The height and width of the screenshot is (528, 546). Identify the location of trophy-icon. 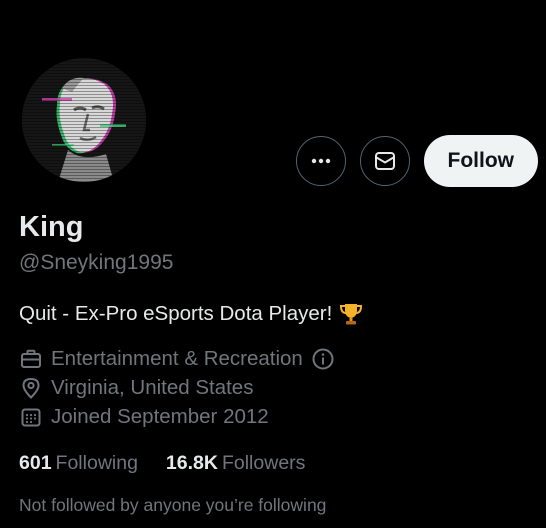
(351, 314).